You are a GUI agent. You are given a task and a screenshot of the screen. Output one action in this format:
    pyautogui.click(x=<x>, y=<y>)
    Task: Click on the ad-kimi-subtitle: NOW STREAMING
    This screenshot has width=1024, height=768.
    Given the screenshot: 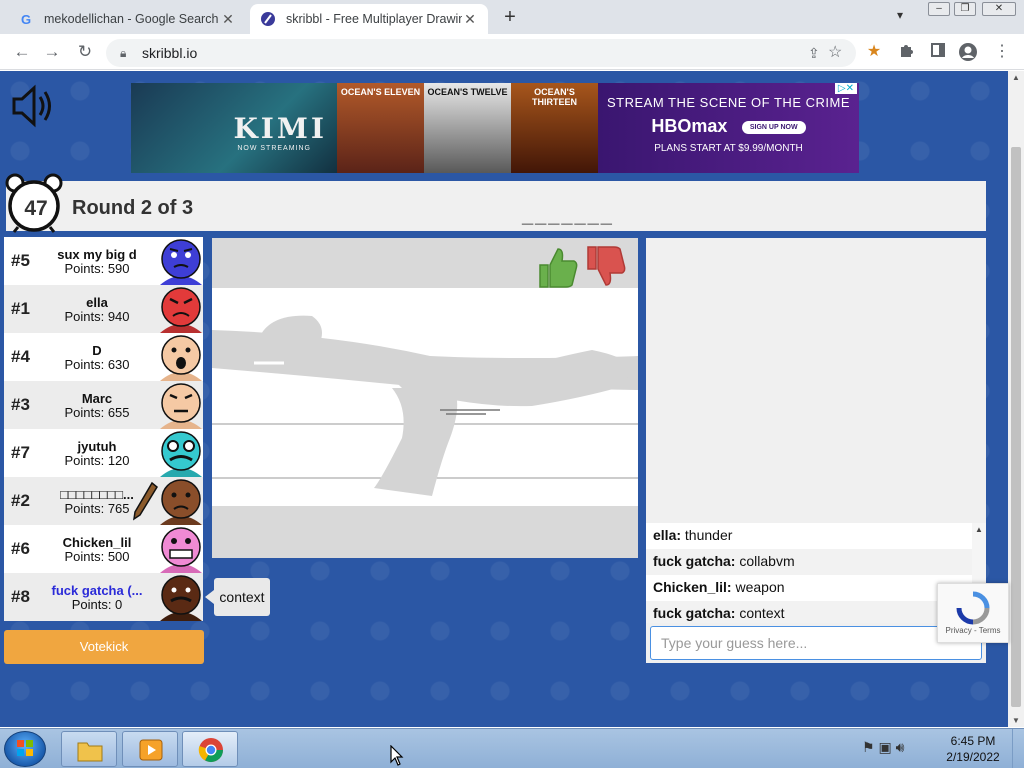 What is the action you would take?
    pyautogui.click(x=274, y=148)
    